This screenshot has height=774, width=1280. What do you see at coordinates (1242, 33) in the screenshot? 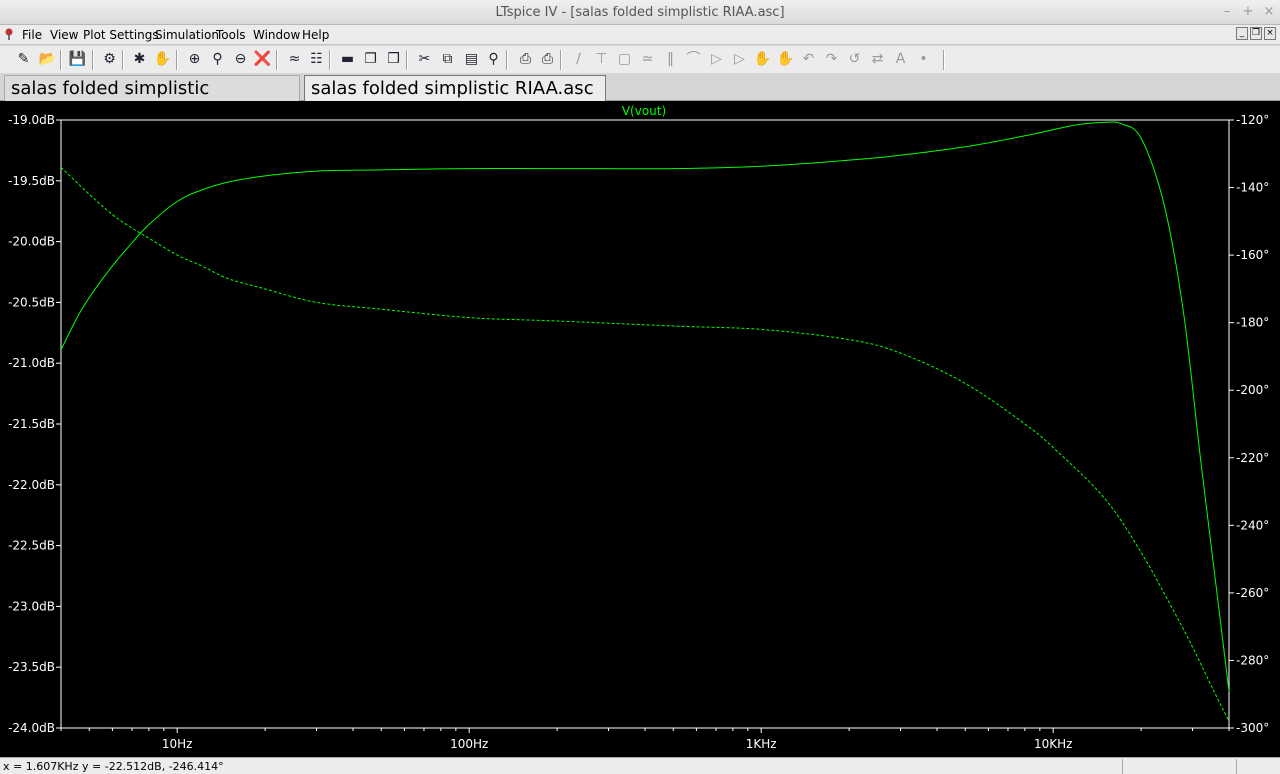
I see `mdi-minimize-icon: _` at bounding box center [1242, 33].